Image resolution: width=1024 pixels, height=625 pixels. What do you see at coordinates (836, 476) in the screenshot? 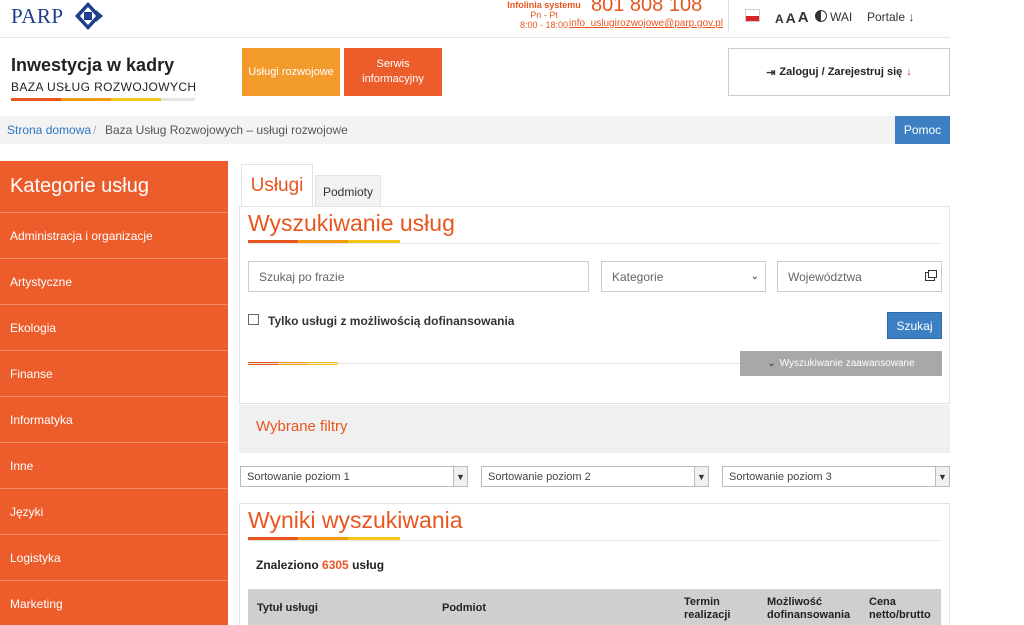
I see `sort-level-3-select: Sortowanie poziom 3 ▼` at bounding box center [836, 476].